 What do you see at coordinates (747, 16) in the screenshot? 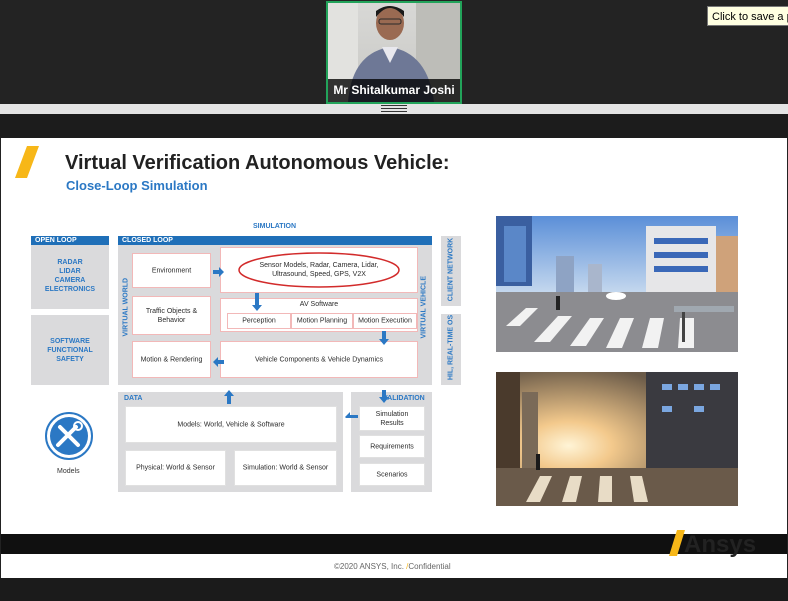
I see `tooltip: Click to save a p` at bounding box center [747, 16].